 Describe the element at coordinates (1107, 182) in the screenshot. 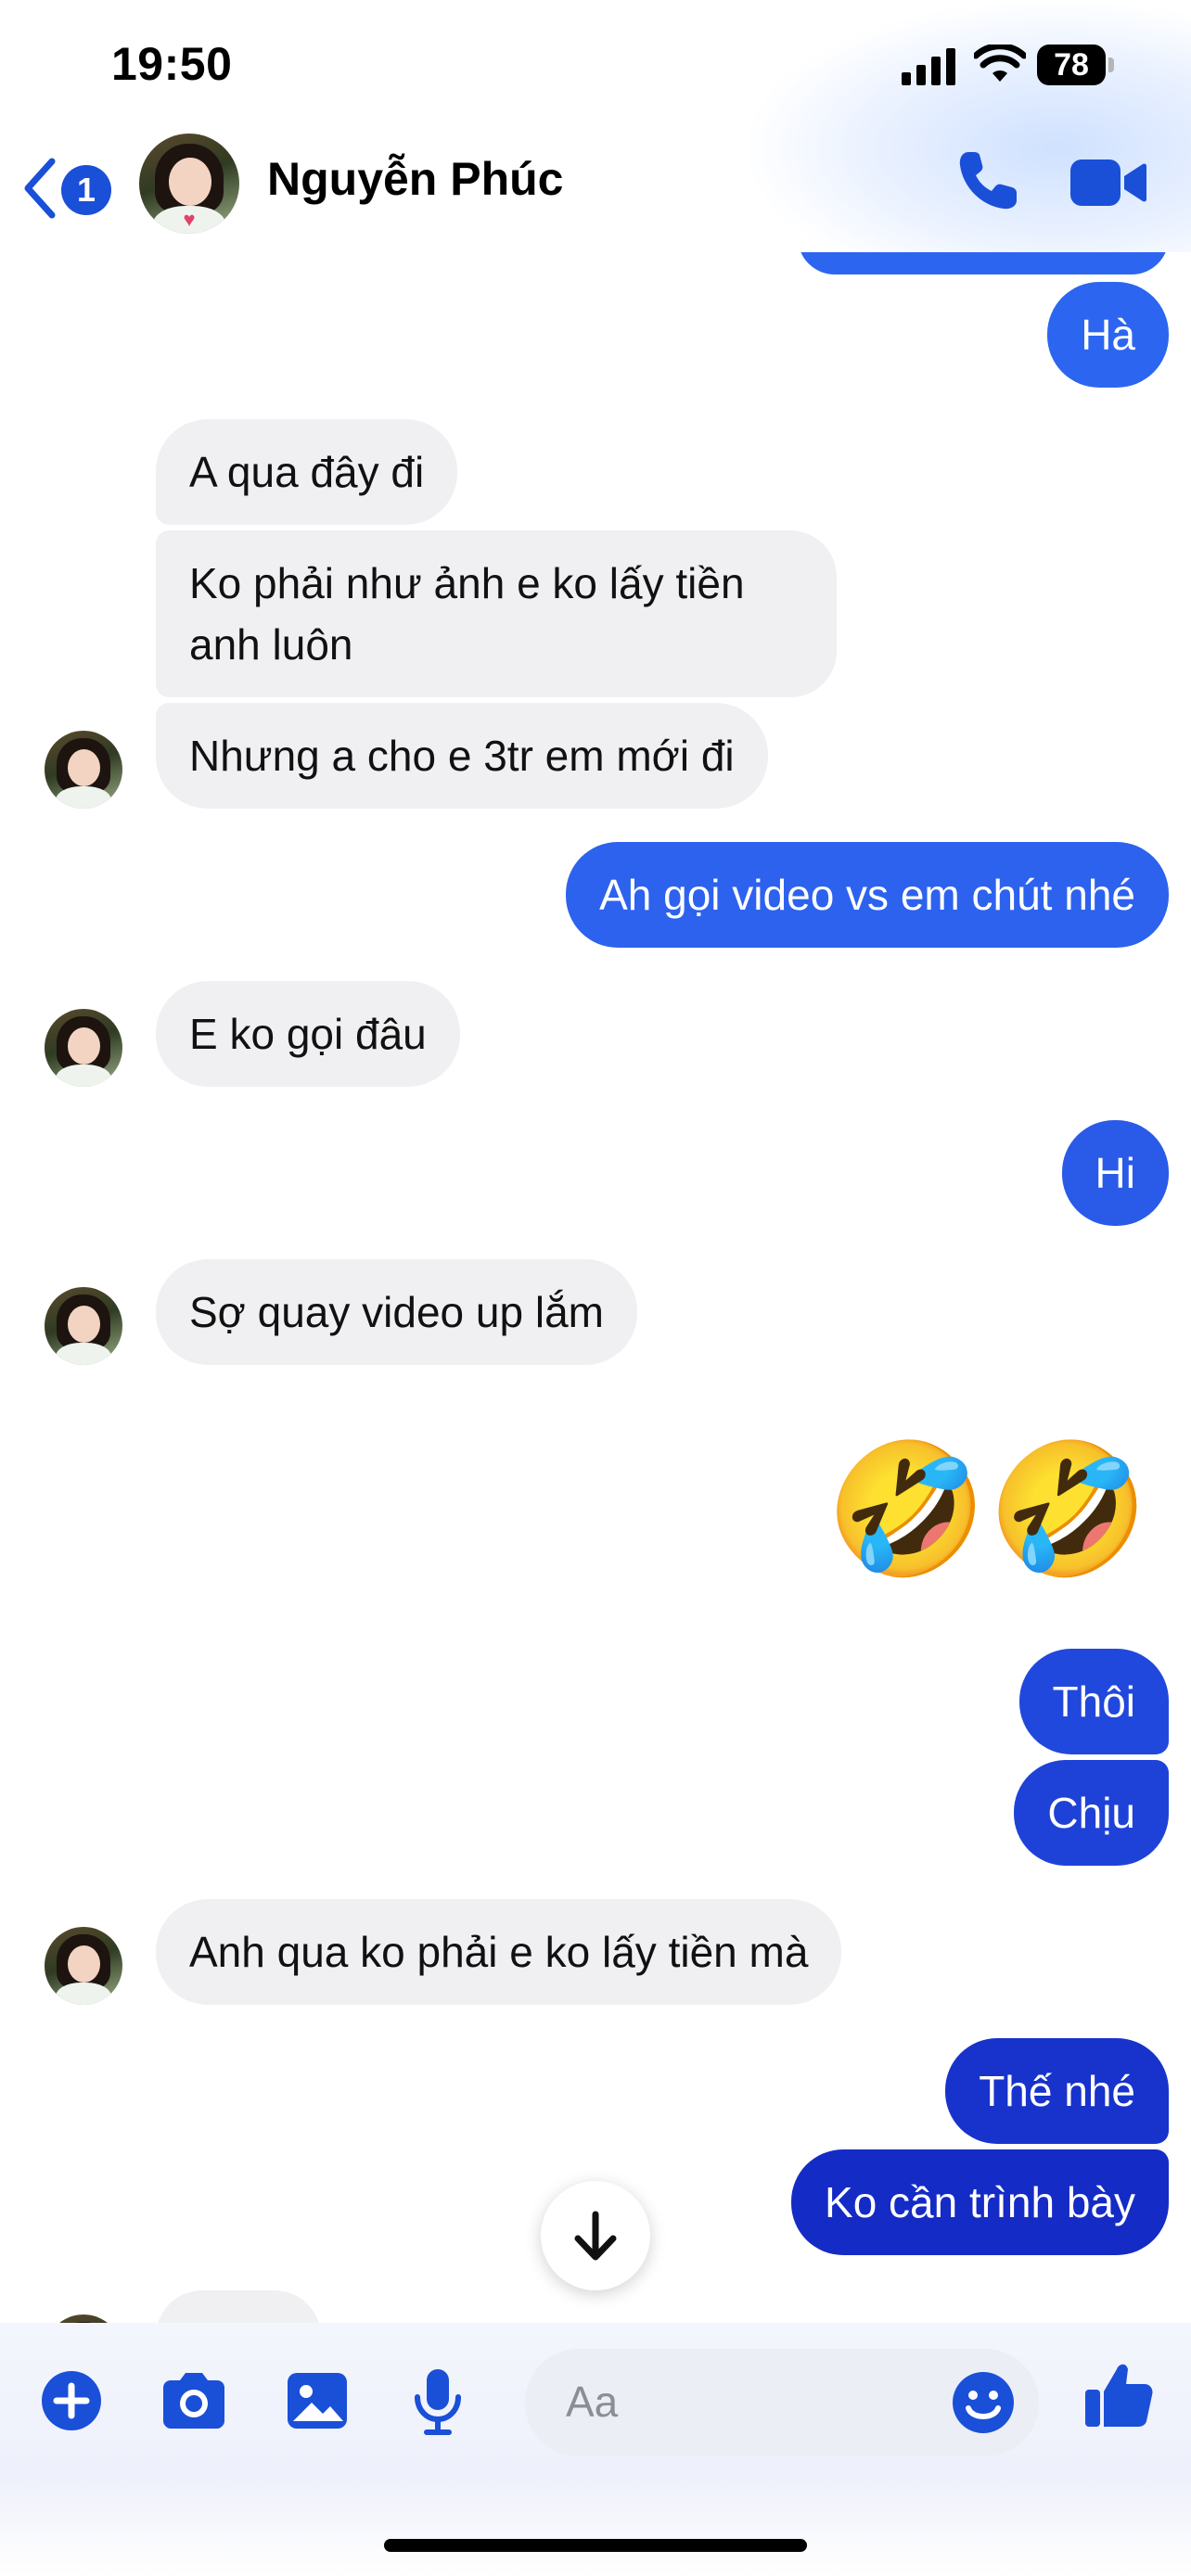

I see `video-camera-icon` at that location.